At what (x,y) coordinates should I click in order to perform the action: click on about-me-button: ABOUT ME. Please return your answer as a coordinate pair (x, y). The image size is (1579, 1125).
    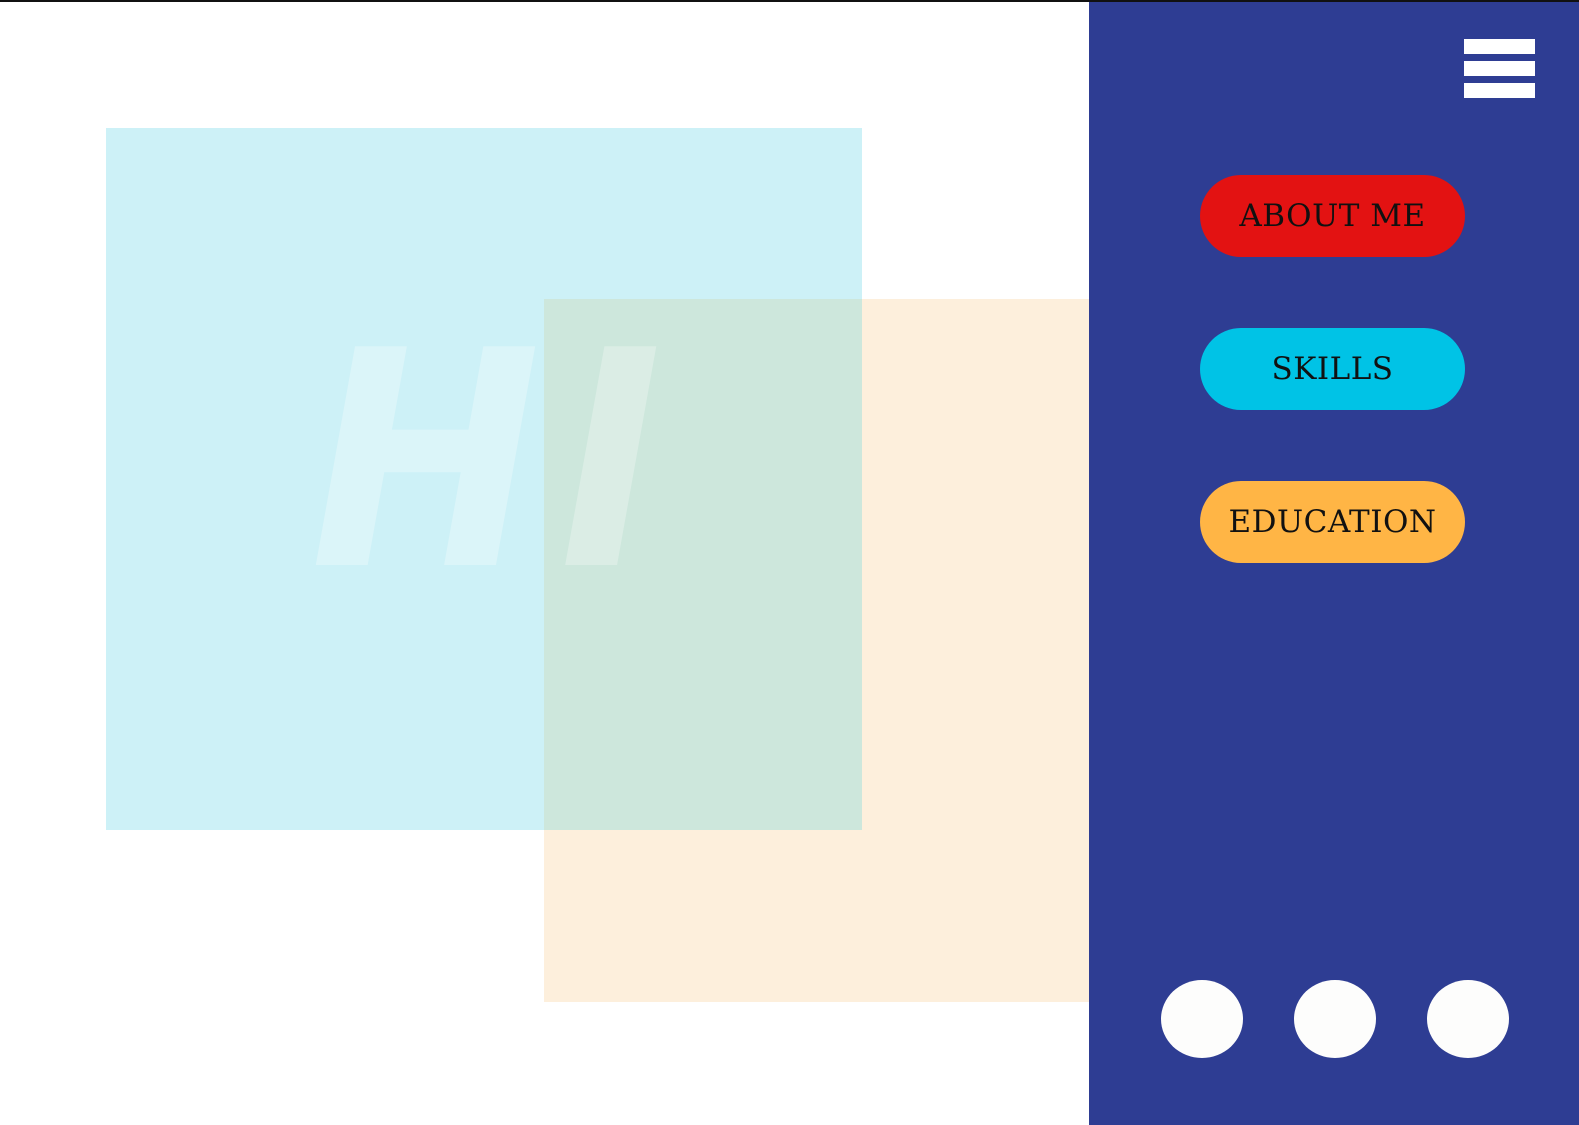
    Looking at the image, I should click on (1332, 216).